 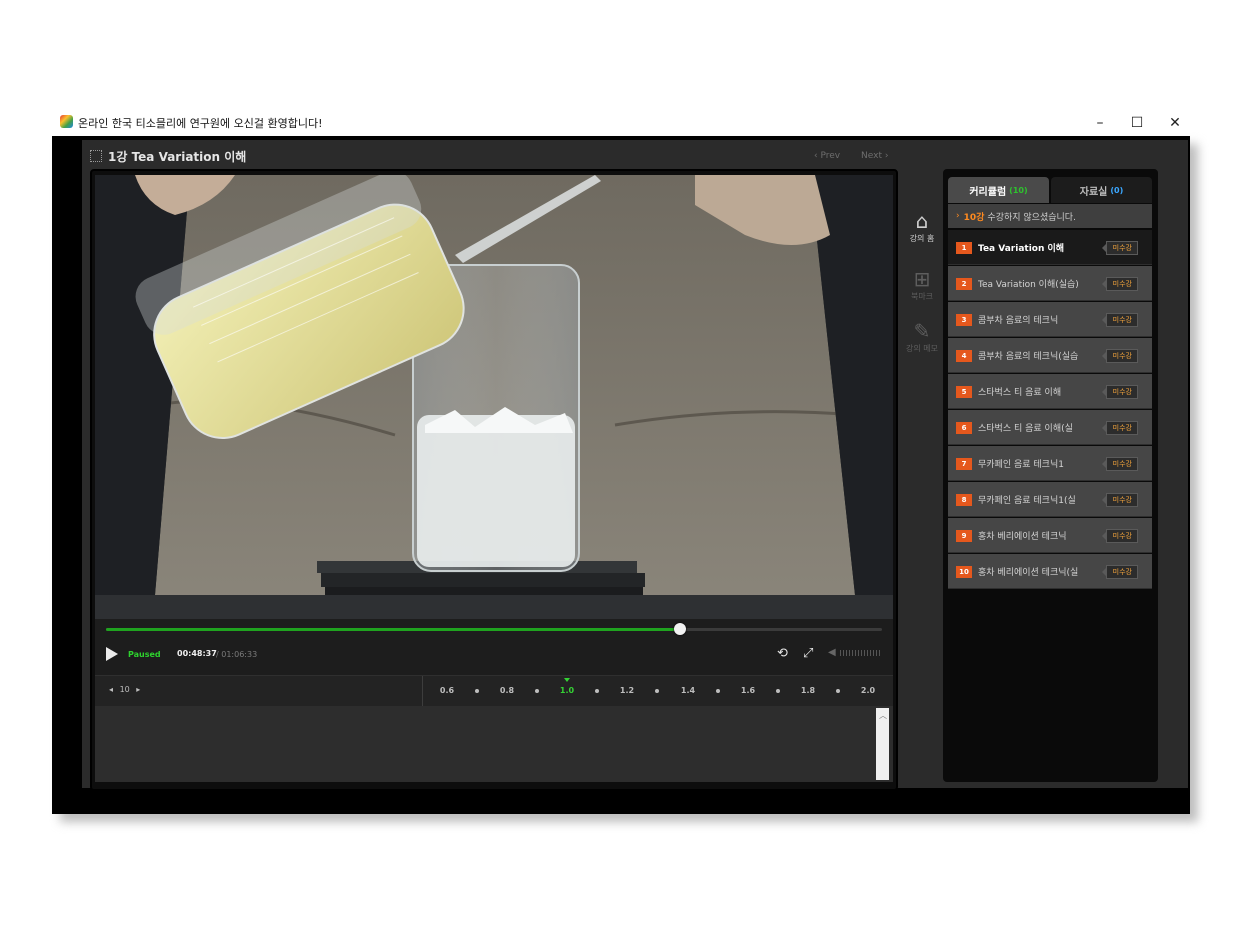 I want to click on seek-forward-icon: ▸, so click(x=138, y=689).